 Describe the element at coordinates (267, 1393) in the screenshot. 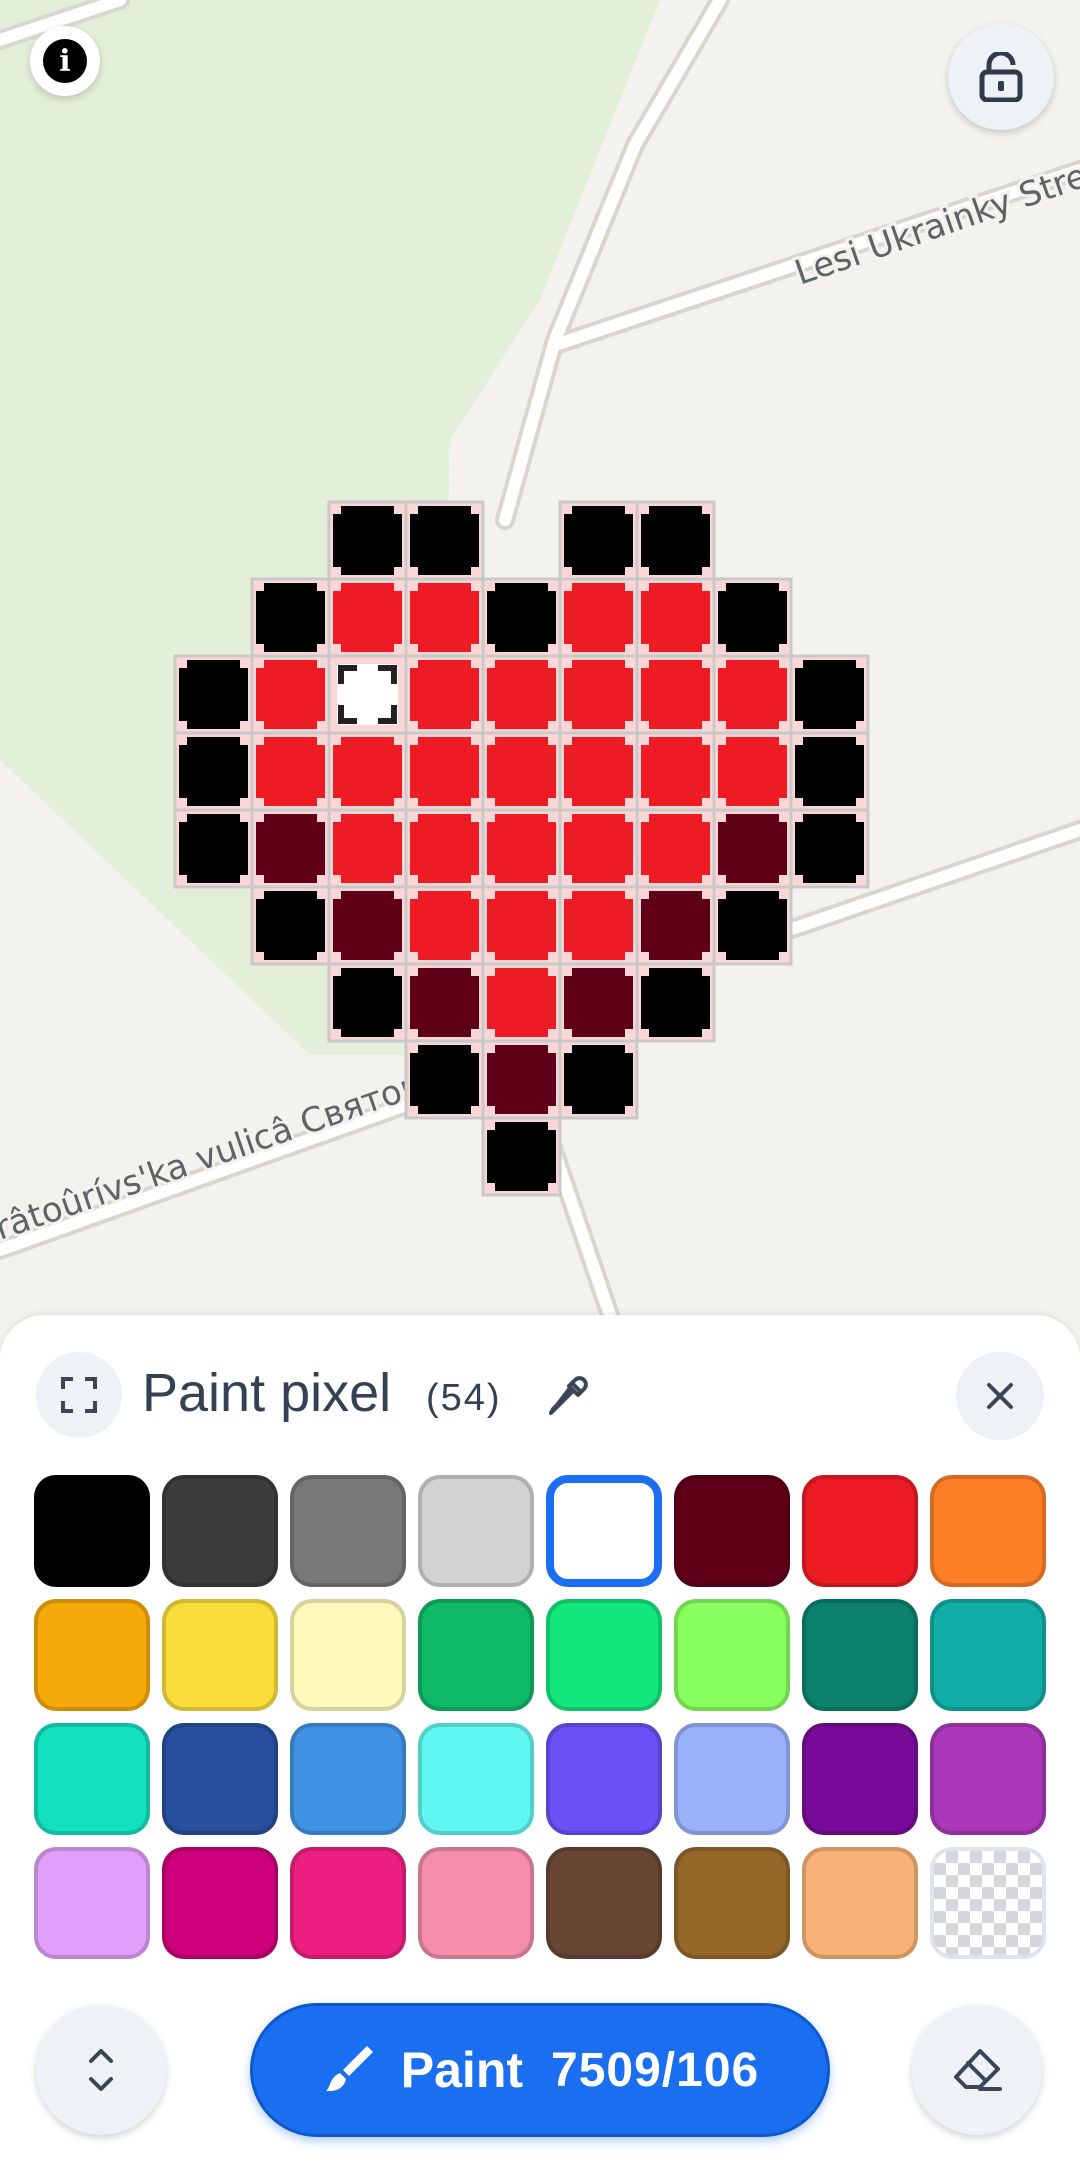

I see `panel-title: Paint pixel` at that location.